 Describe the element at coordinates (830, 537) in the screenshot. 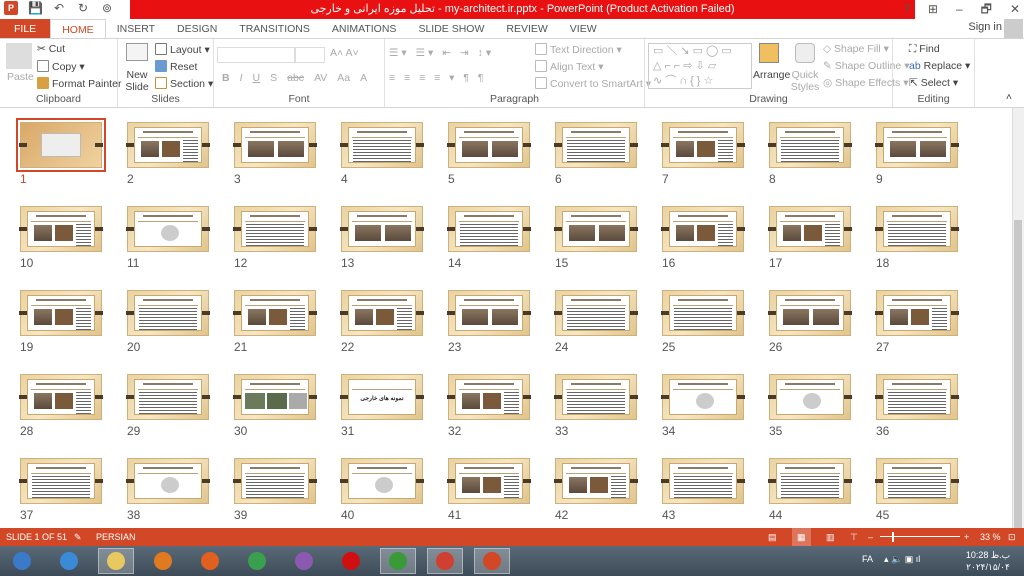

I see `reading-view-icon: ▥` at that location.